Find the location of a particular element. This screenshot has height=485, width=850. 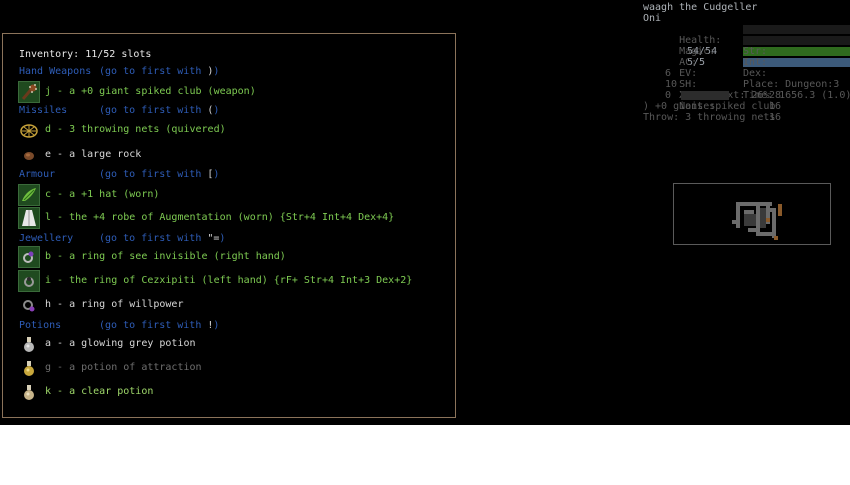

section-title: Hand Weapons is located at coordinates (55, 71).